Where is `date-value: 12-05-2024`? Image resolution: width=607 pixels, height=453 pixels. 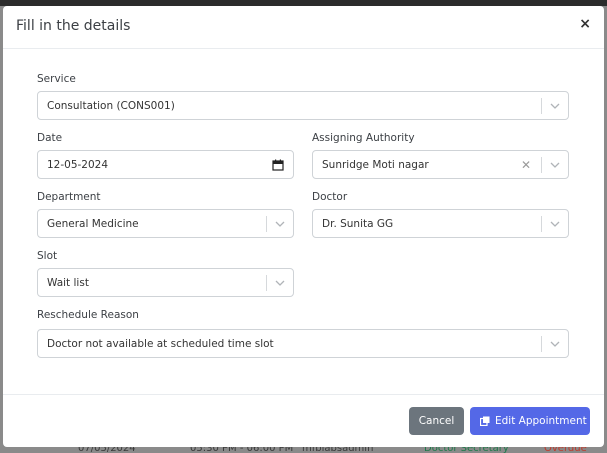
date-value: 12-05-2024 is located at coordinates (78, 165).